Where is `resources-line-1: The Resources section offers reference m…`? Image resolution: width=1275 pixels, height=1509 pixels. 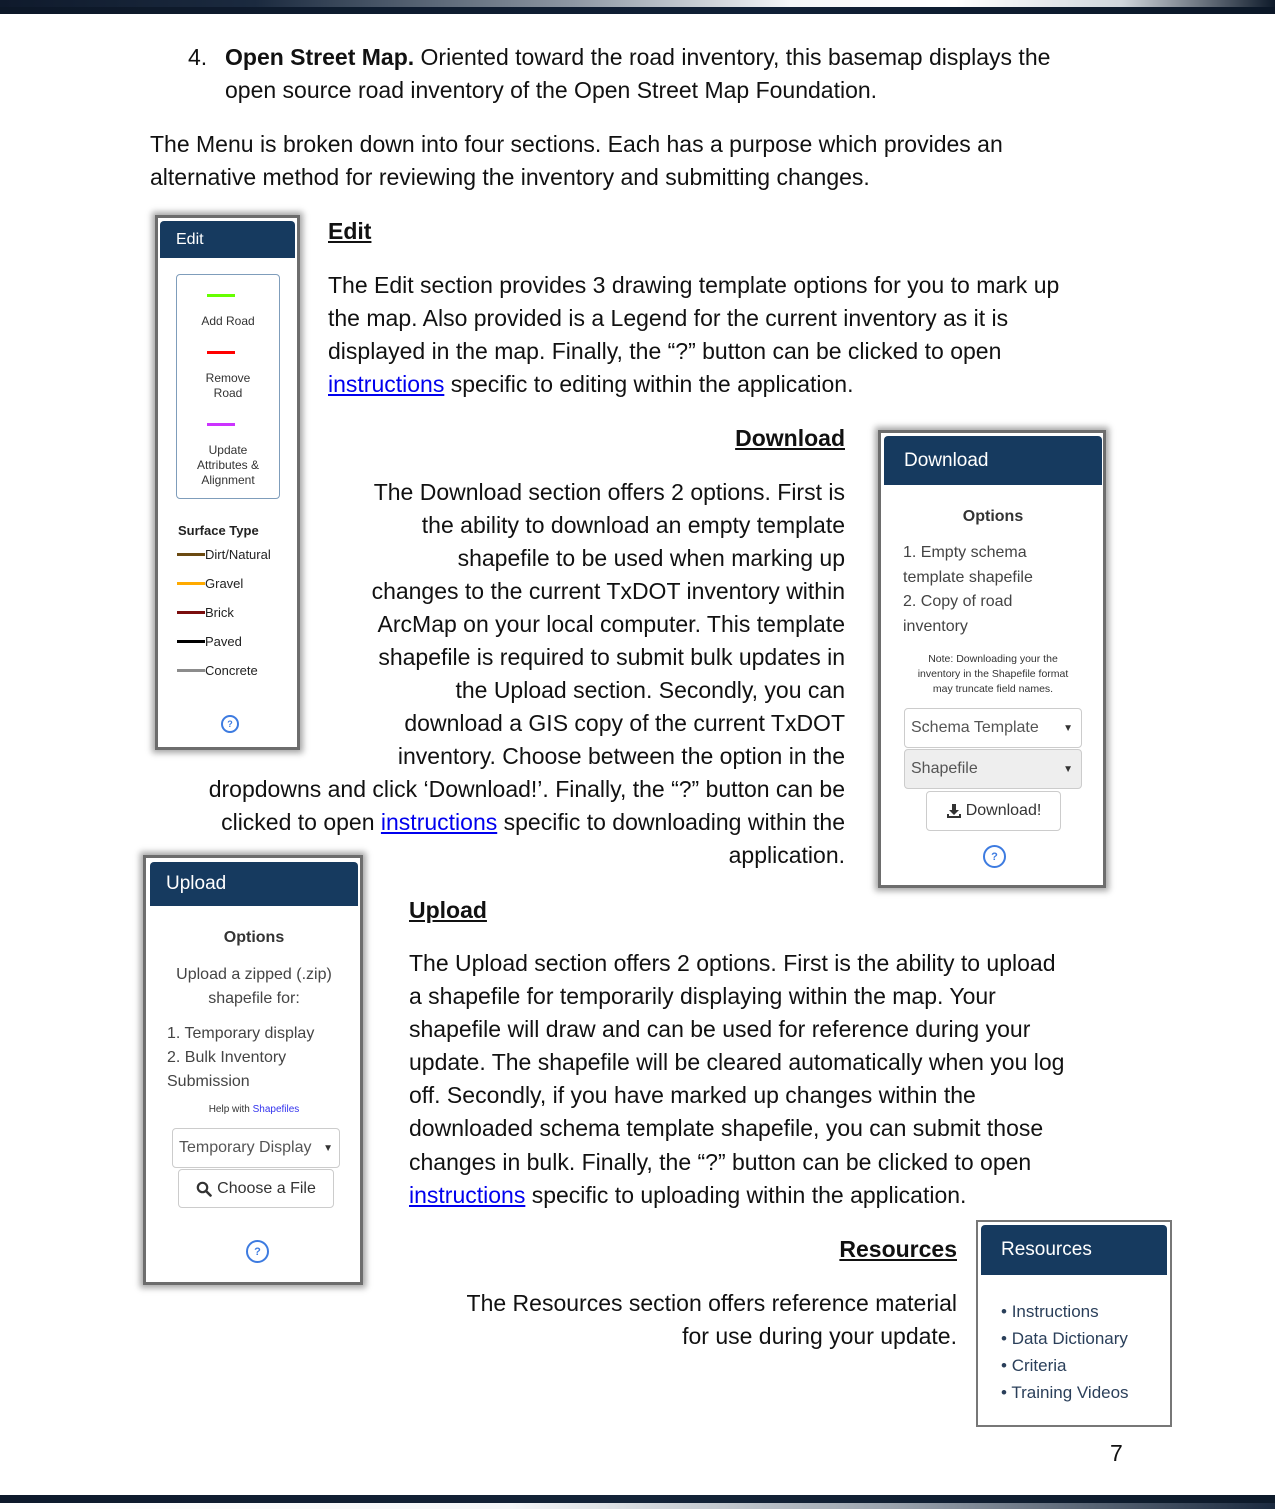
resources-line-1: The Resources section offers reference m… is located at coordinates (711, 1303).